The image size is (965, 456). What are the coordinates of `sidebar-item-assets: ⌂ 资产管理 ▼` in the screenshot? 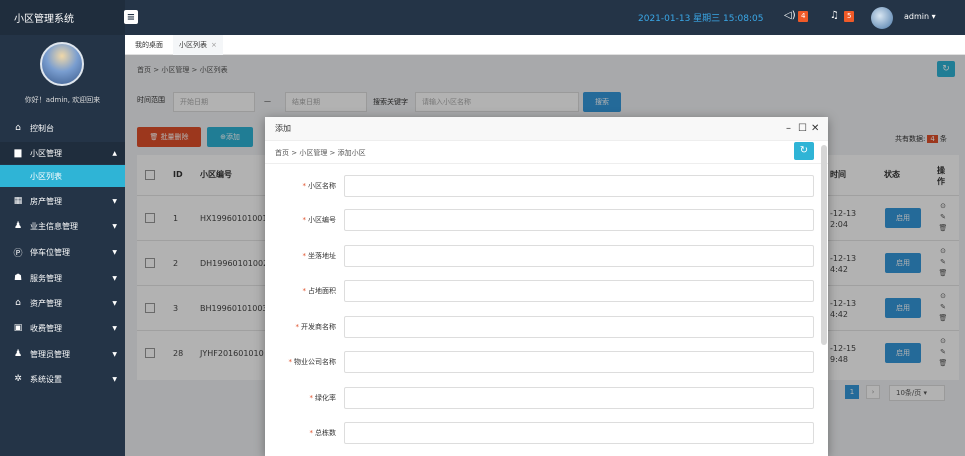 It's located at (62, 303).